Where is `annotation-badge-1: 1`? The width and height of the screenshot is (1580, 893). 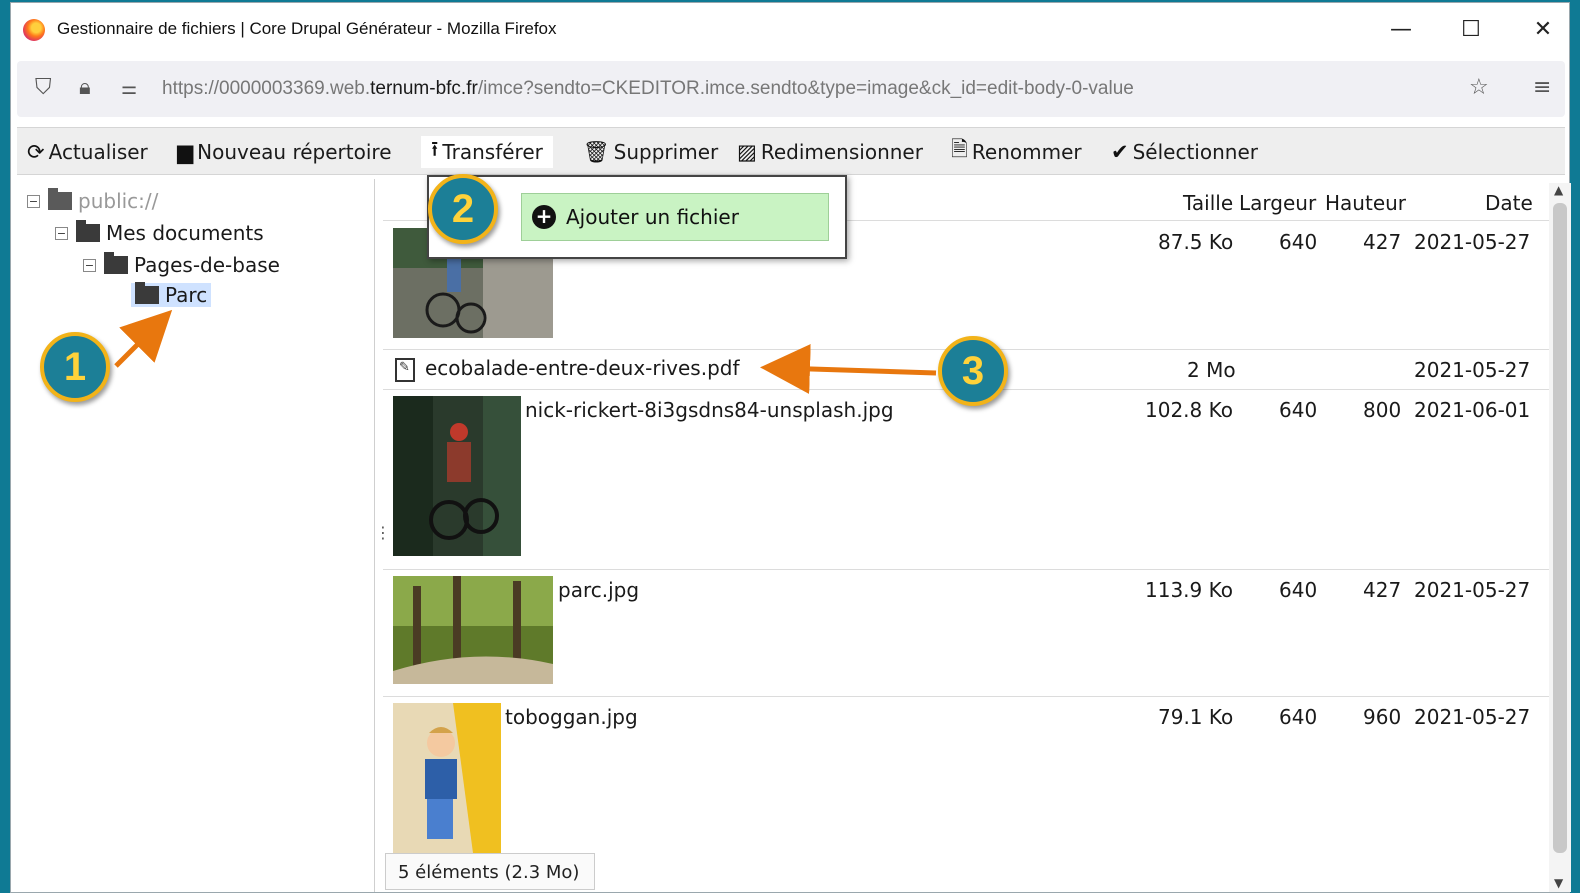
annotation-badge-1: 1 is located at coordinates (75, 367).